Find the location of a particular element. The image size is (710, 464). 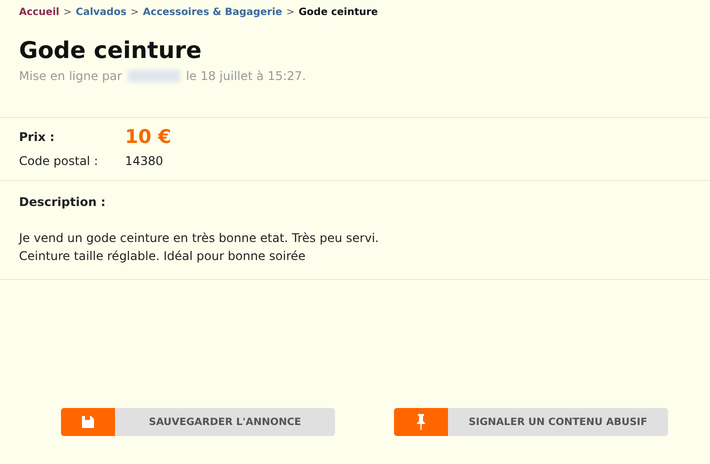

report-button: SIGNALER UN CONTENU ABUSIF is located at coordinates (531, 422).